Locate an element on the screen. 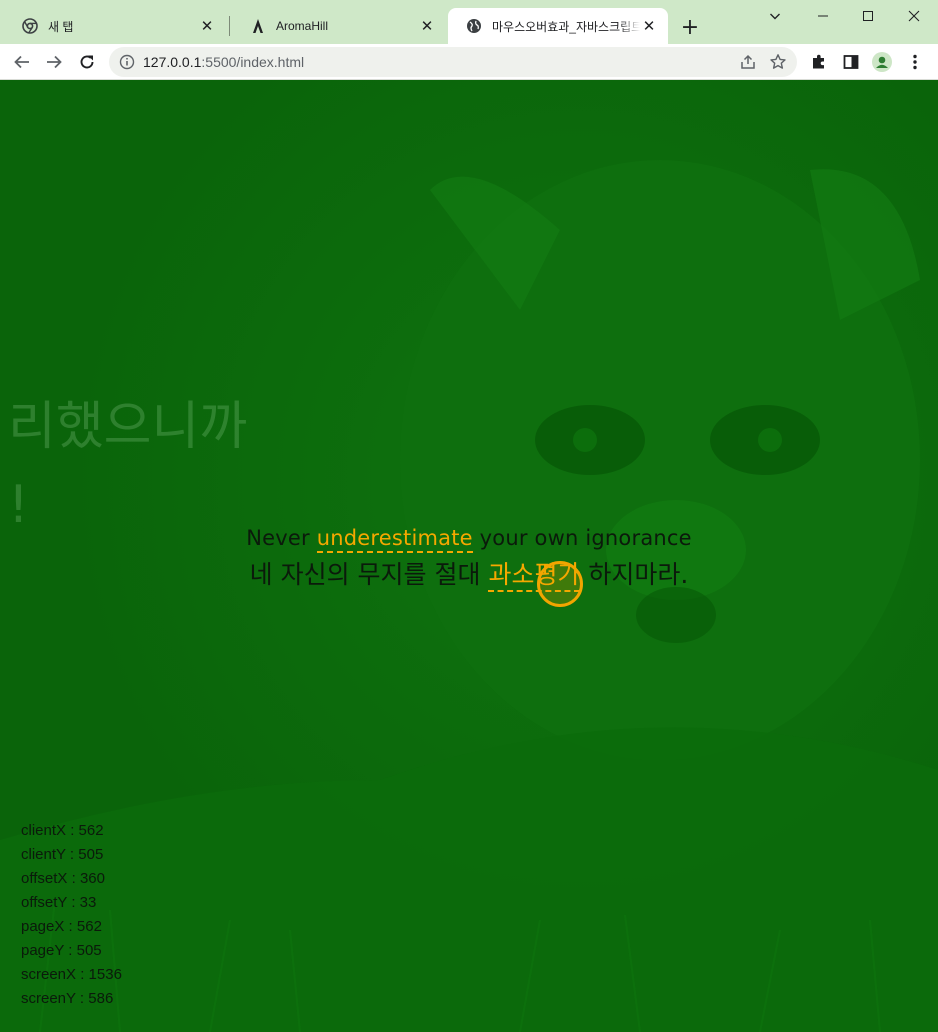 This screenshot has width=938, height=1032. url-path: :5500/index.html is located at coordinates (253, 62).